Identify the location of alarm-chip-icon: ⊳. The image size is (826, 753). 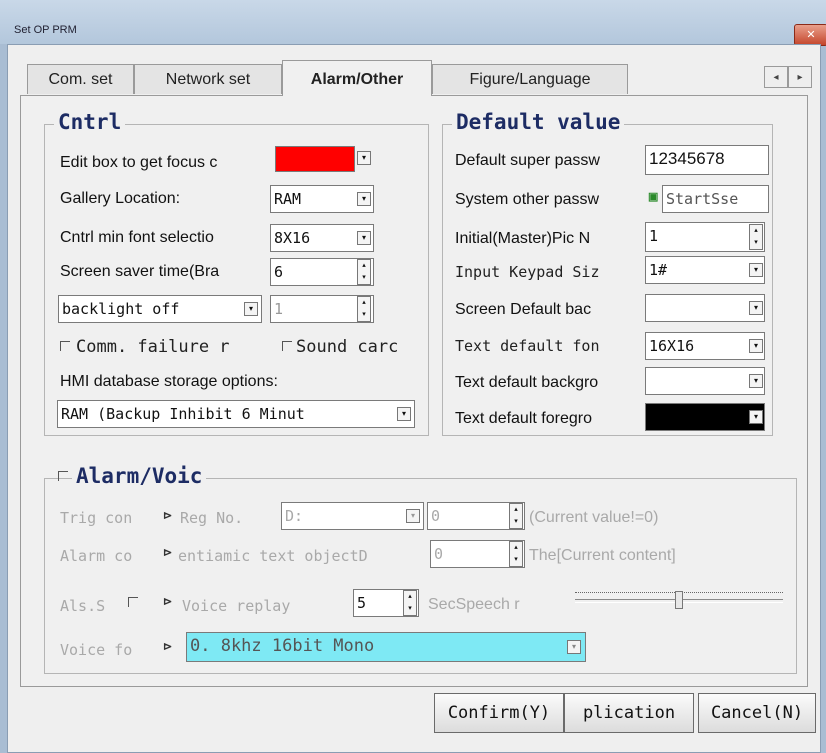
(168, 553).